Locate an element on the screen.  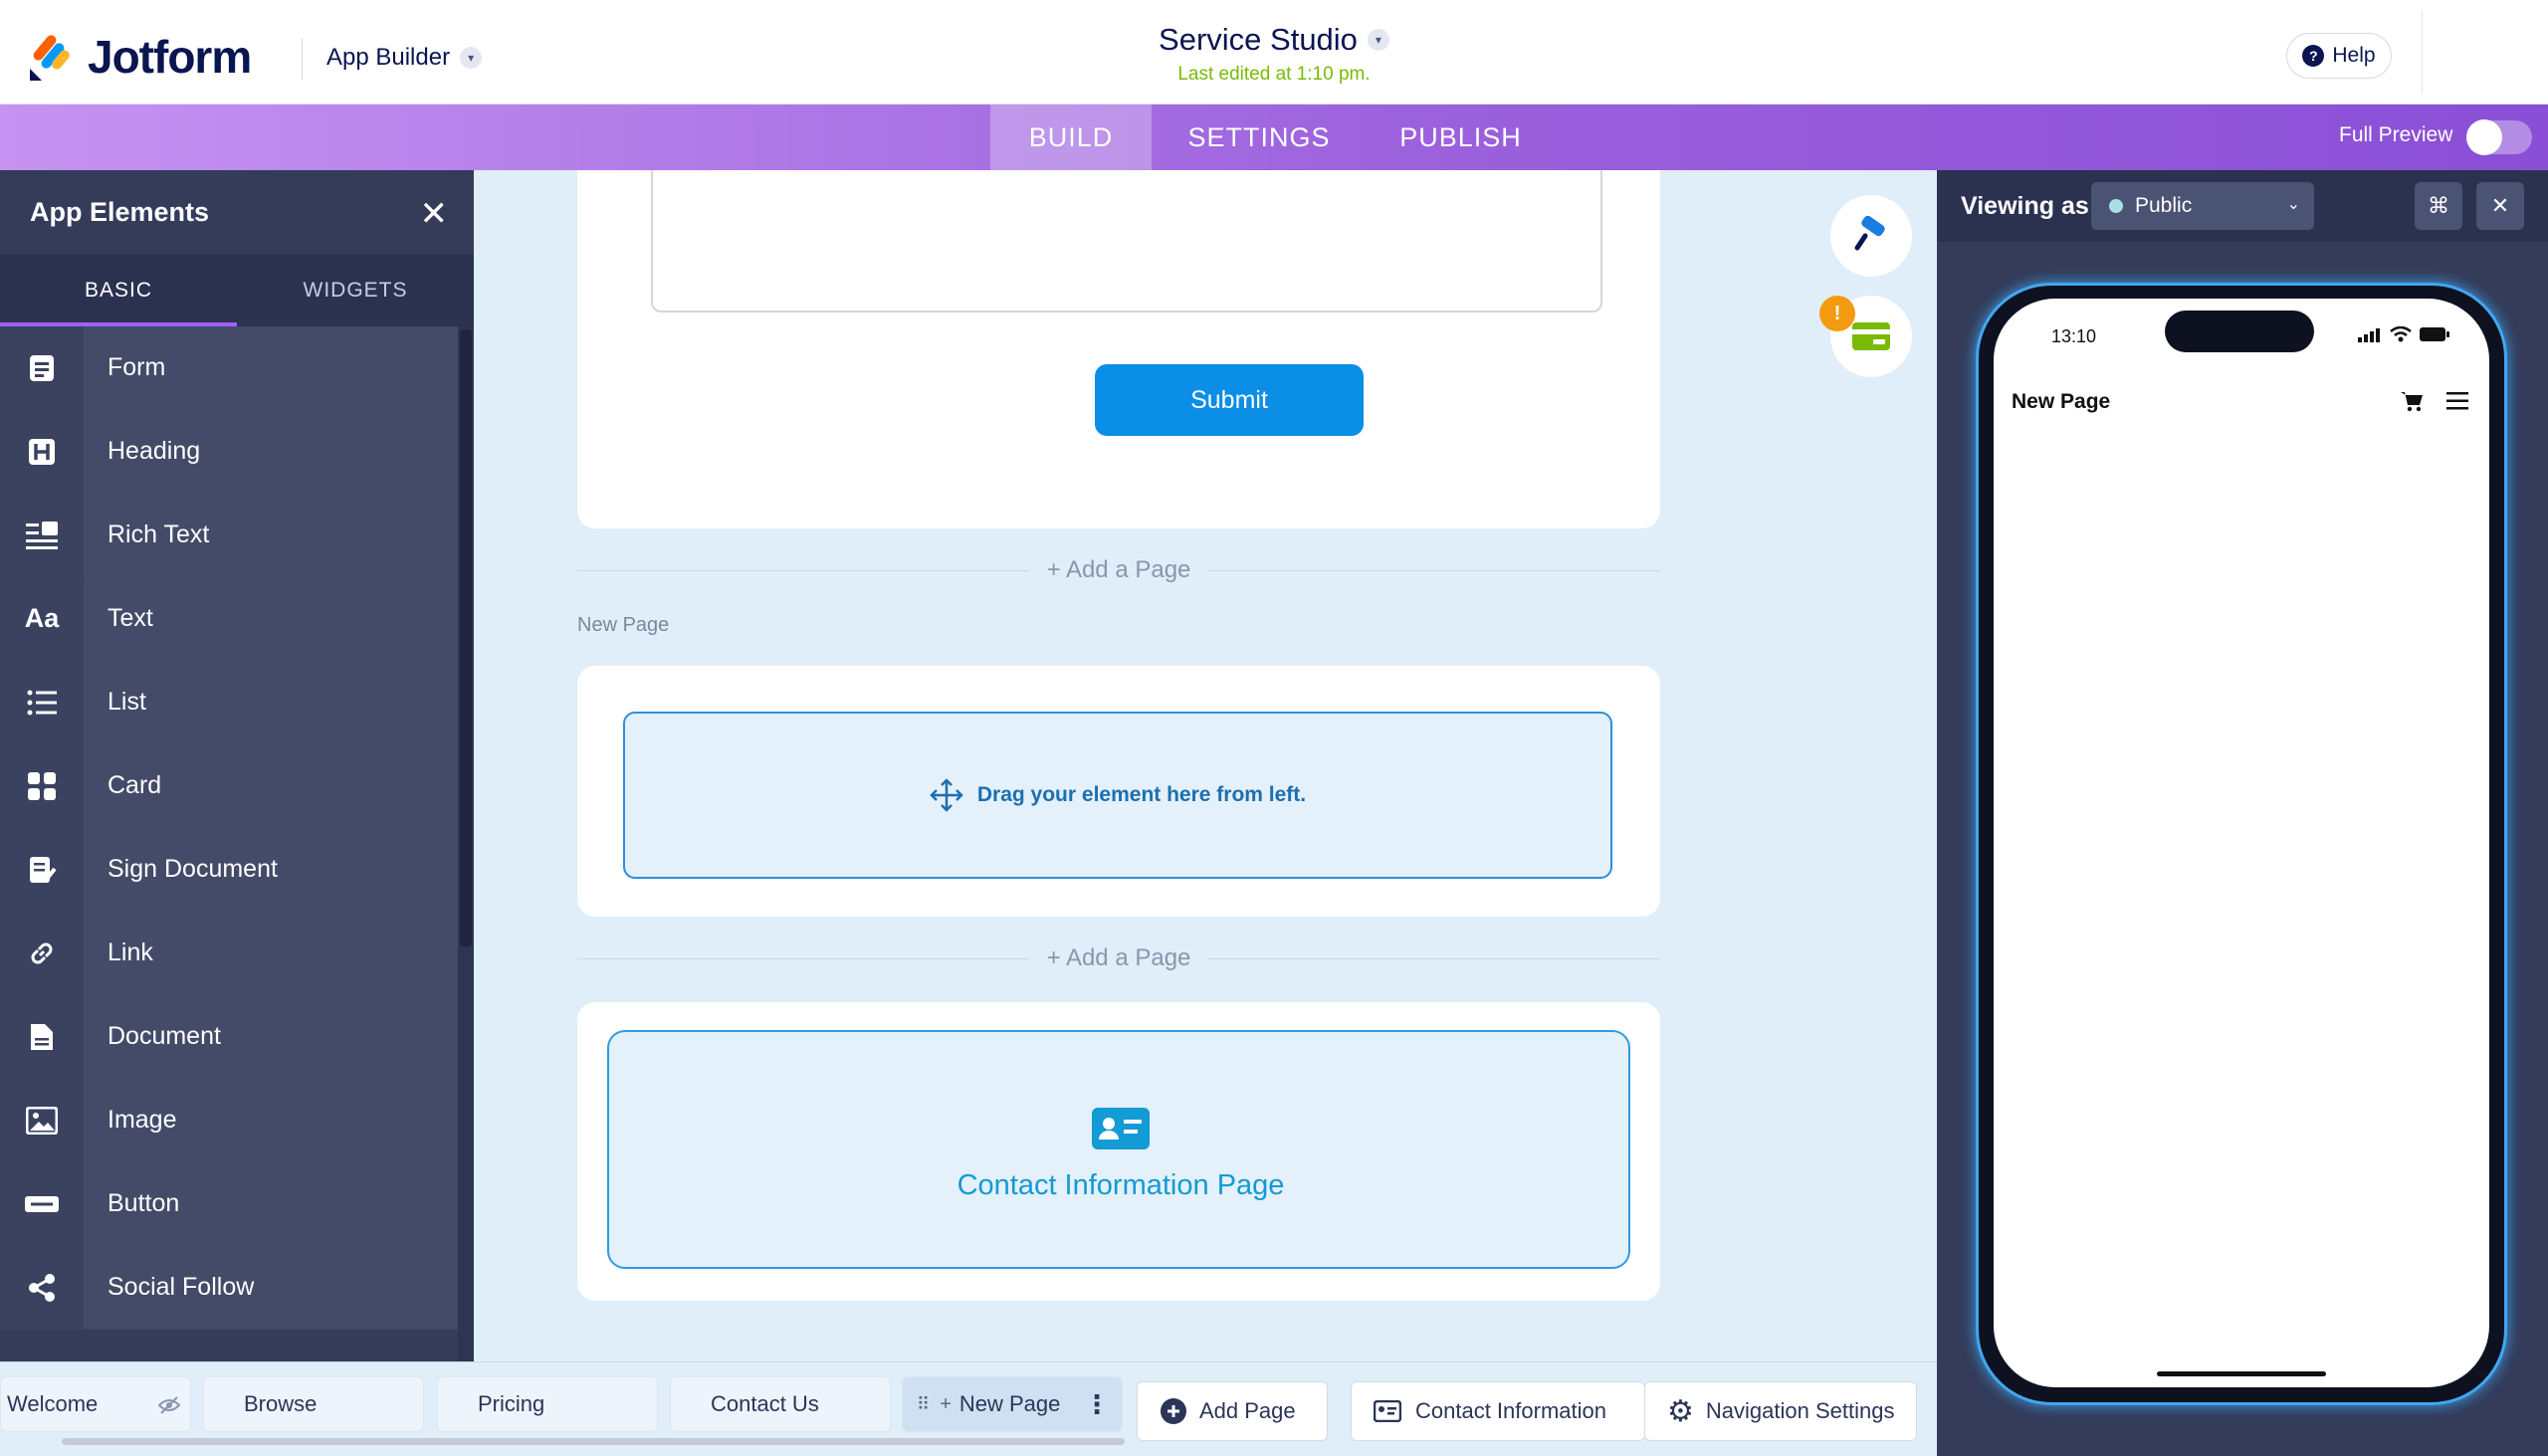
move-arrows-icon is located at coordinates (946, 795).